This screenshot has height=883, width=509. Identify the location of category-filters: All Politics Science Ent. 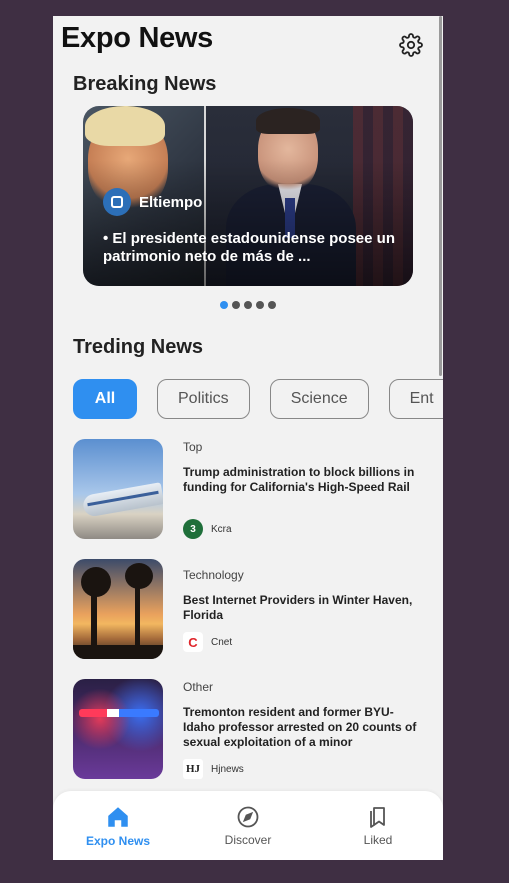
(258, 399).